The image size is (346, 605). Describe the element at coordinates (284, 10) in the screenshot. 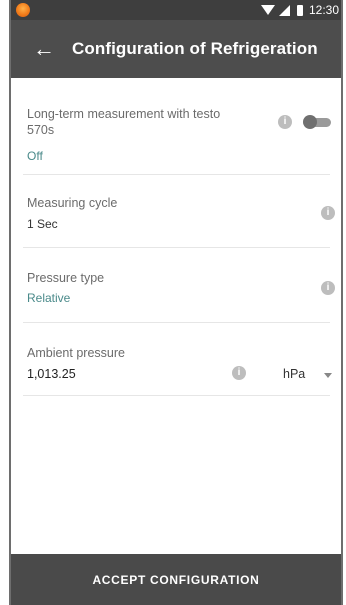

I see `signal-icon` at that location.